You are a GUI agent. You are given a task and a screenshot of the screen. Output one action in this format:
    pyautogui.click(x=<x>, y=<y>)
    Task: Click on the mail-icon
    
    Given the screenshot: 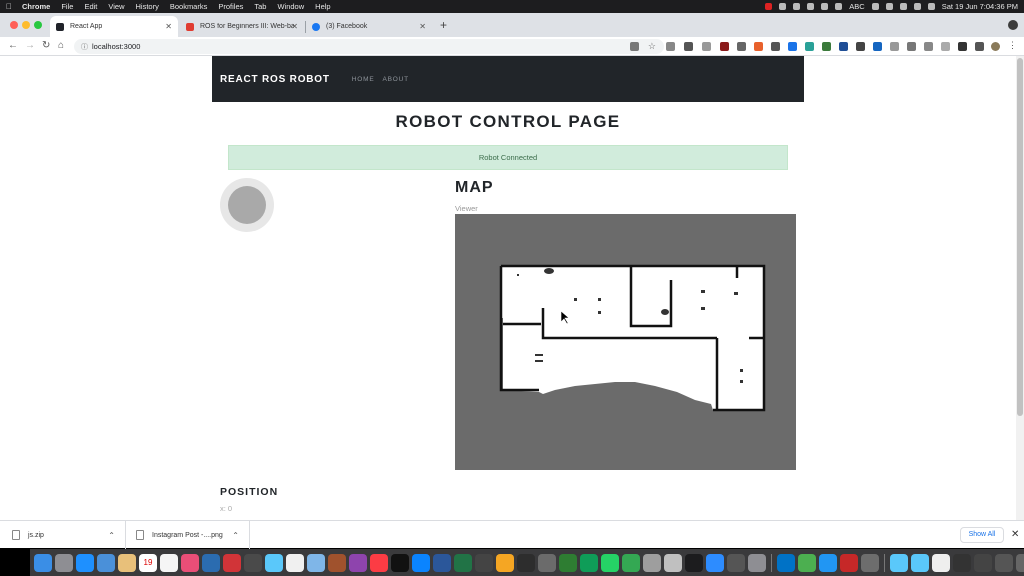 What is the action you would take?
    pyautogui.click(x=106, y=562)
    